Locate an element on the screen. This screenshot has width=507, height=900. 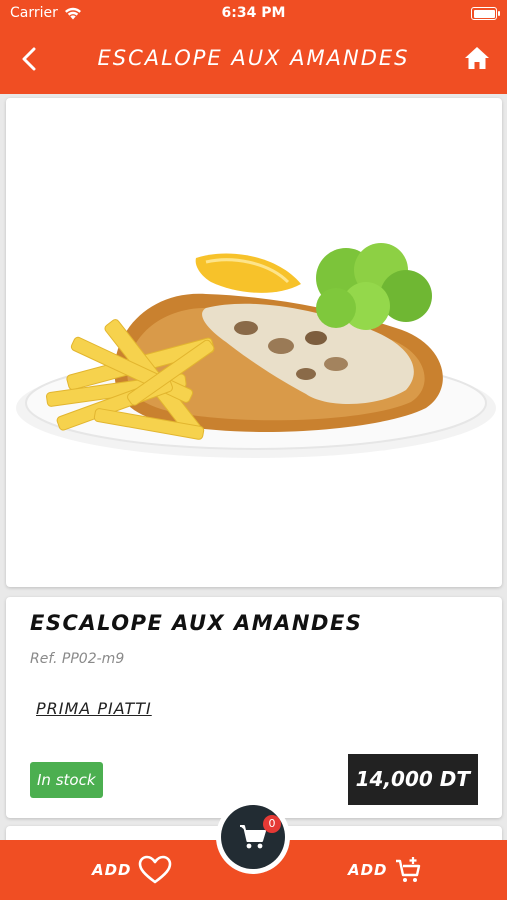
back-button is located at coordinates (29, 59).